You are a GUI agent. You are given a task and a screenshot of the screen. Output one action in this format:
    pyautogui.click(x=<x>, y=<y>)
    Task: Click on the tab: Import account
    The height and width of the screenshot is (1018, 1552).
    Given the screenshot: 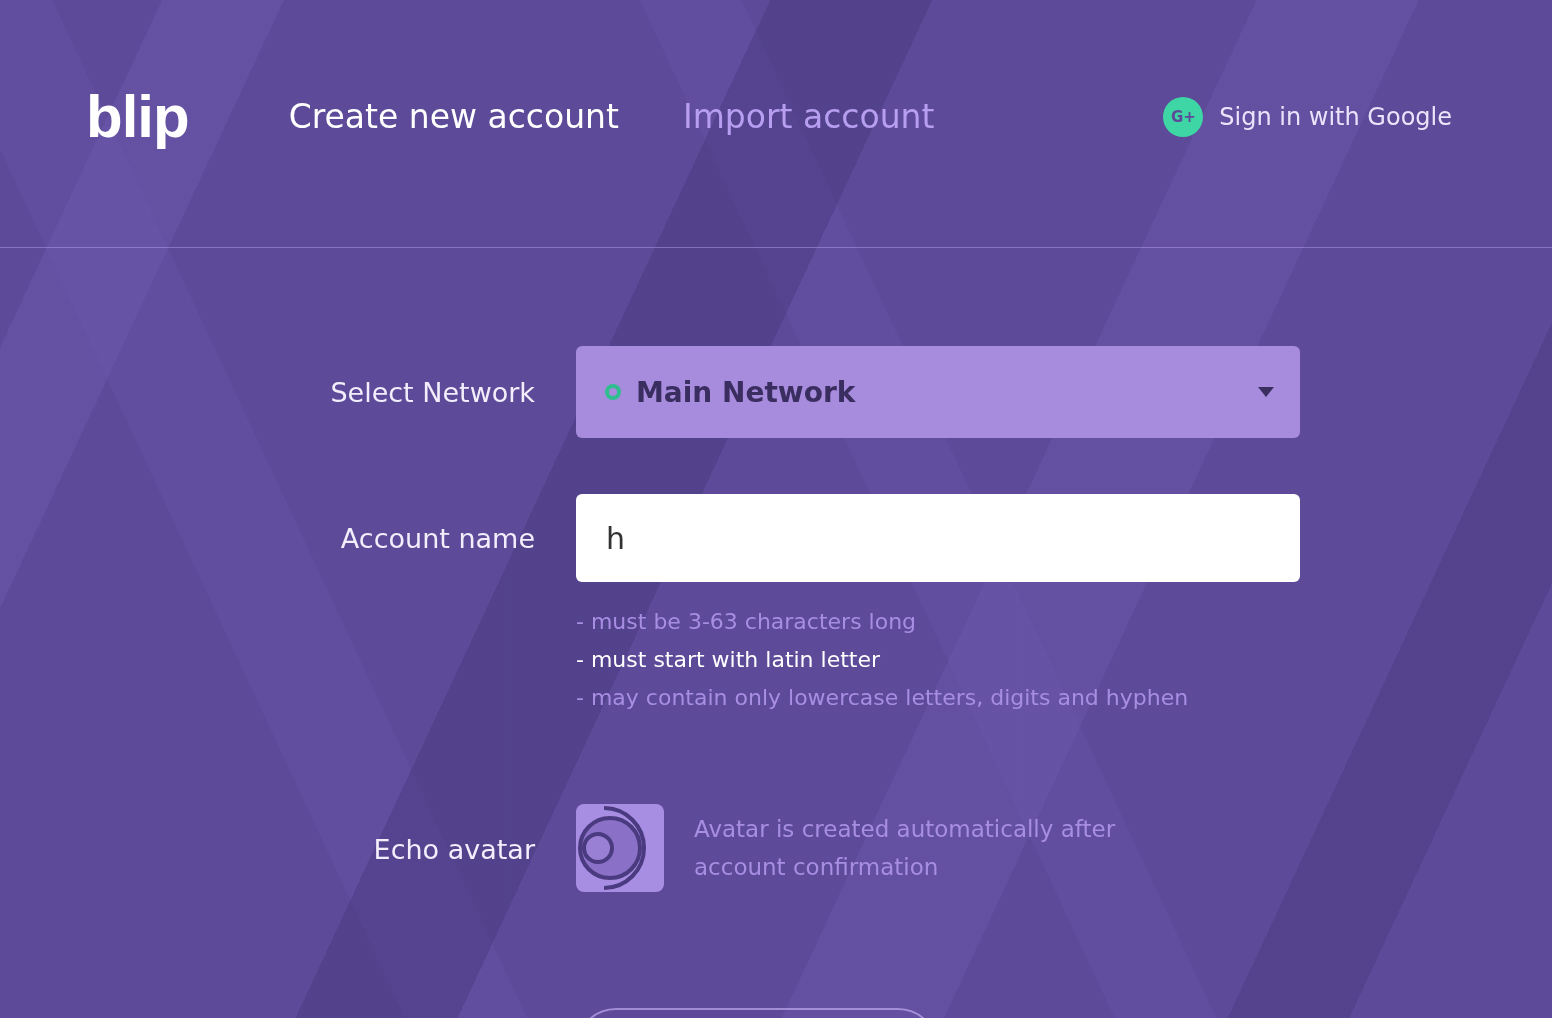 What is the action you would take?
    pyautogui.click(x=808, y=116)
    